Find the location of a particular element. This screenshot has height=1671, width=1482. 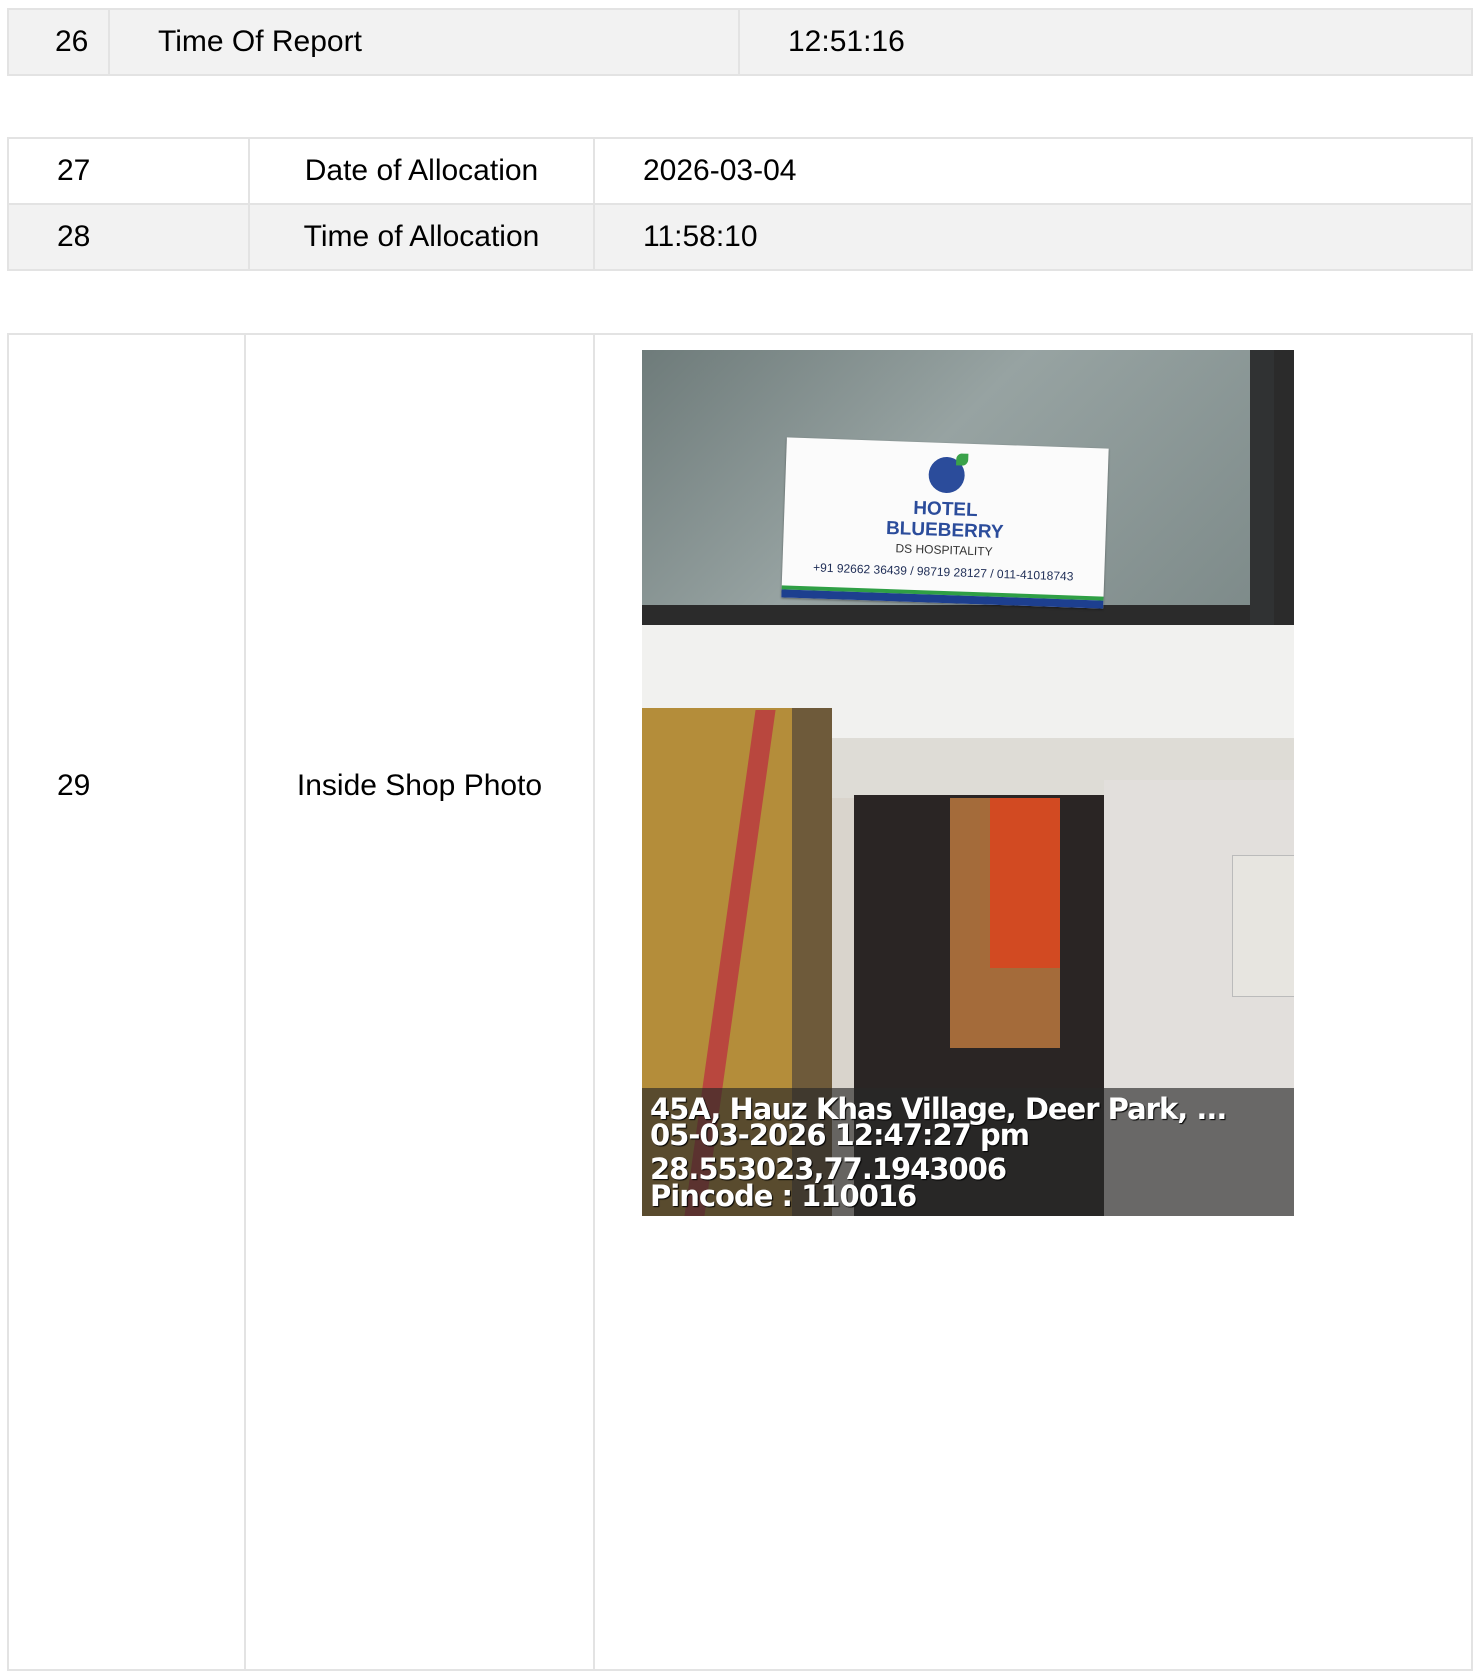

row-label: Time Of Report is located at coordinates (424, 42).